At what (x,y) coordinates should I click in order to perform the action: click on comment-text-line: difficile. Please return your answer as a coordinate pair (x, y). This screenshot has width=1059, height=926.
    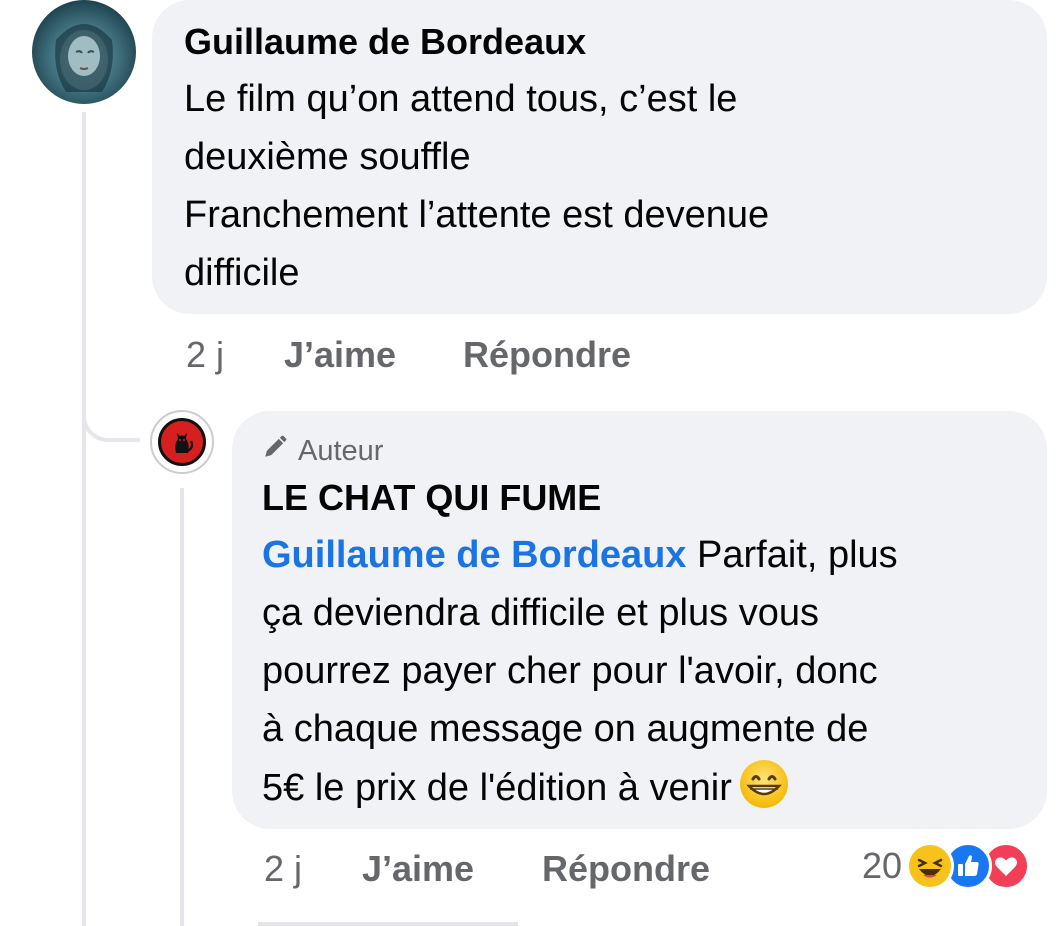
    Looking at the image, I should click on (242, 273).